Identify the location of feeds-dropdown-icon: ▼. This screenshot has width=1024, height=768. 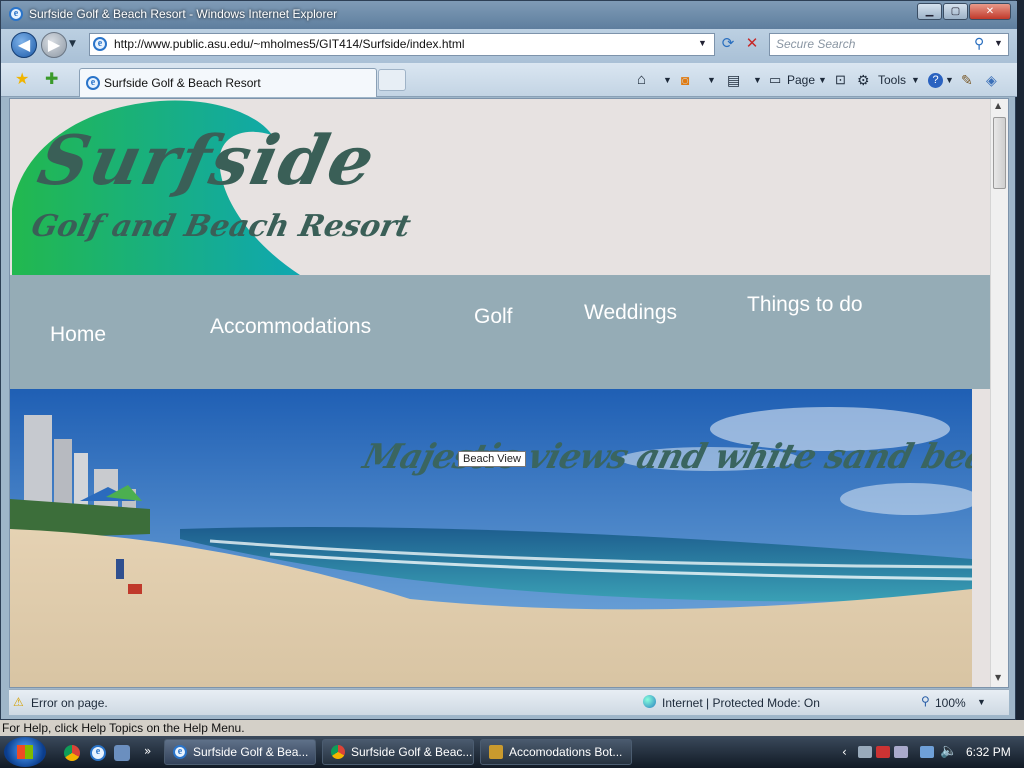
(711, 80).